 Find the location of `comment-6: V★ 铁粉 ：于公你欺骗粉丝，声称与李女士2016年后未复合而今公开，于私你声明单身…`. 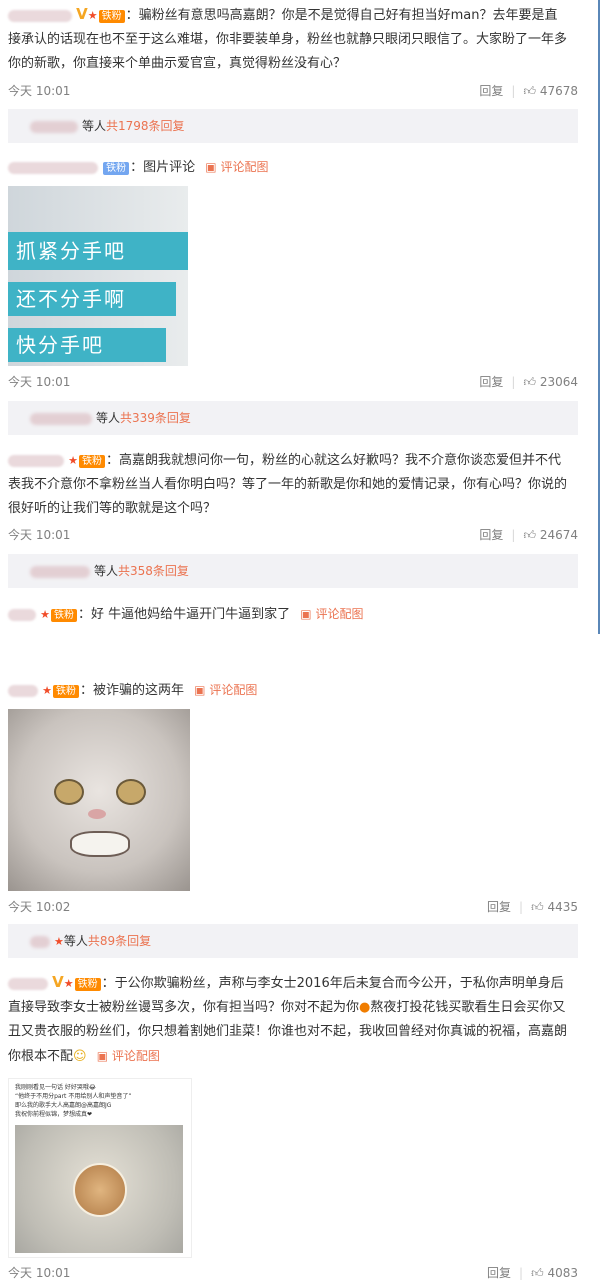

comment-6: V★ 铁粉 ：于公你欺骗粉丝，声称与李女士2016年后未复合而今公开，于私你声明单身… is located at coordinates (293, 1019).